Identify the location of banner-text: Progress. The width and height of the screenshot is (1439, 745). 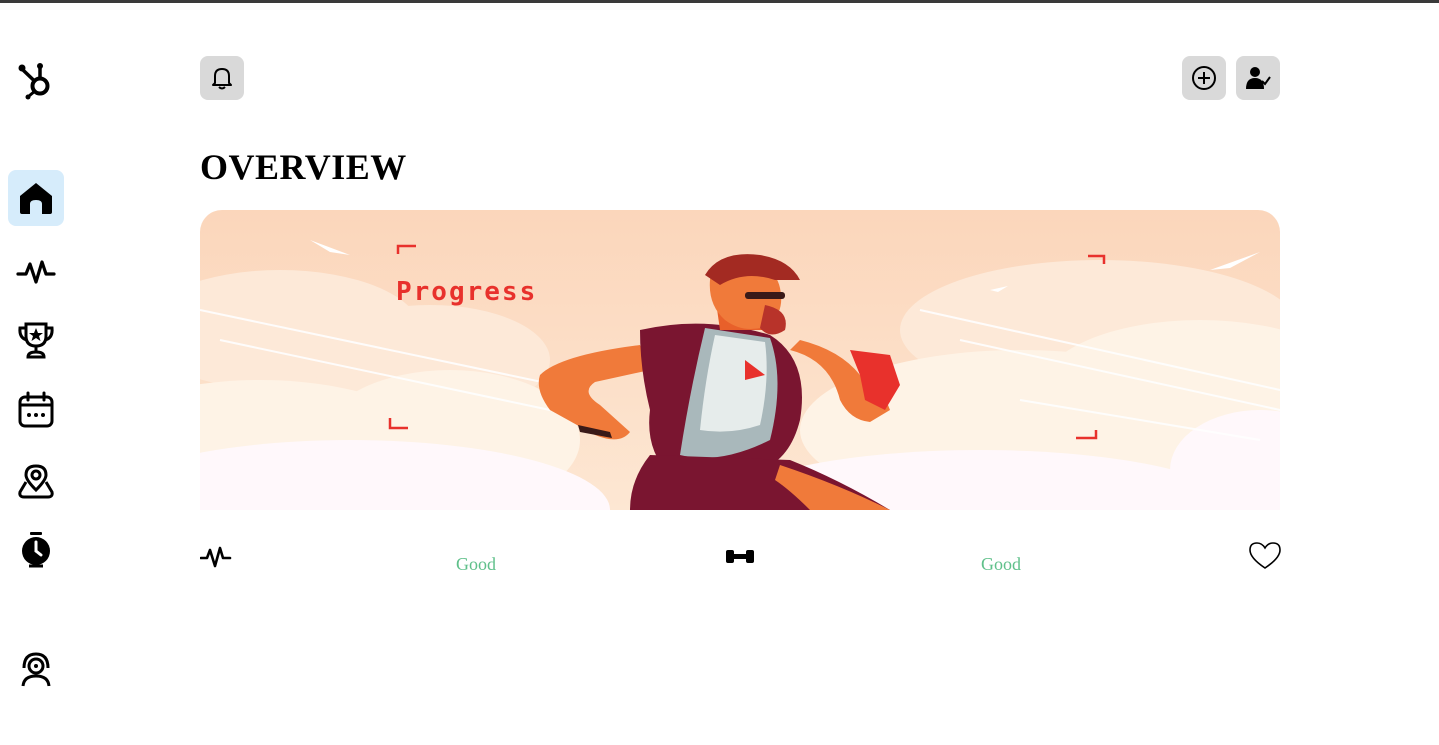
(466, 292).